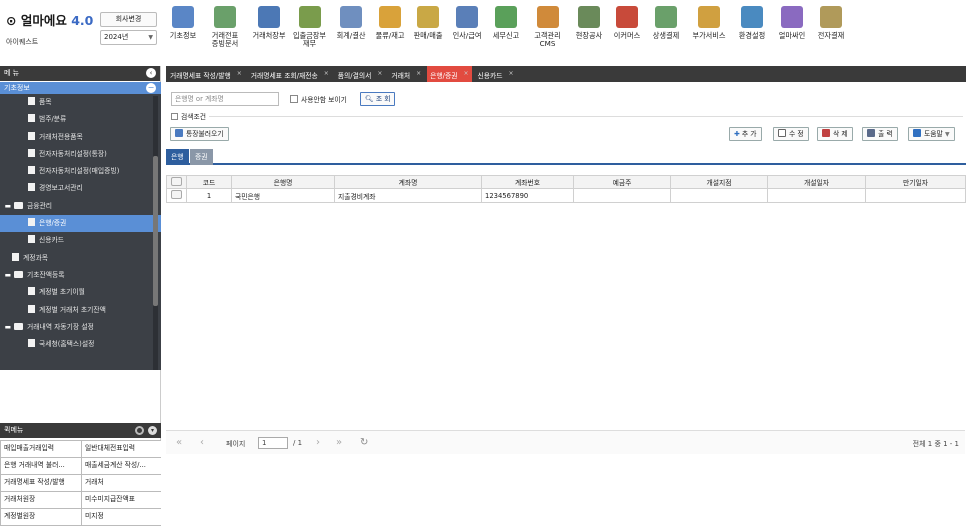 This screenshot has height=526, width=966. I want to click on quick-menu-item: 거래처원장, so click(41, 500).